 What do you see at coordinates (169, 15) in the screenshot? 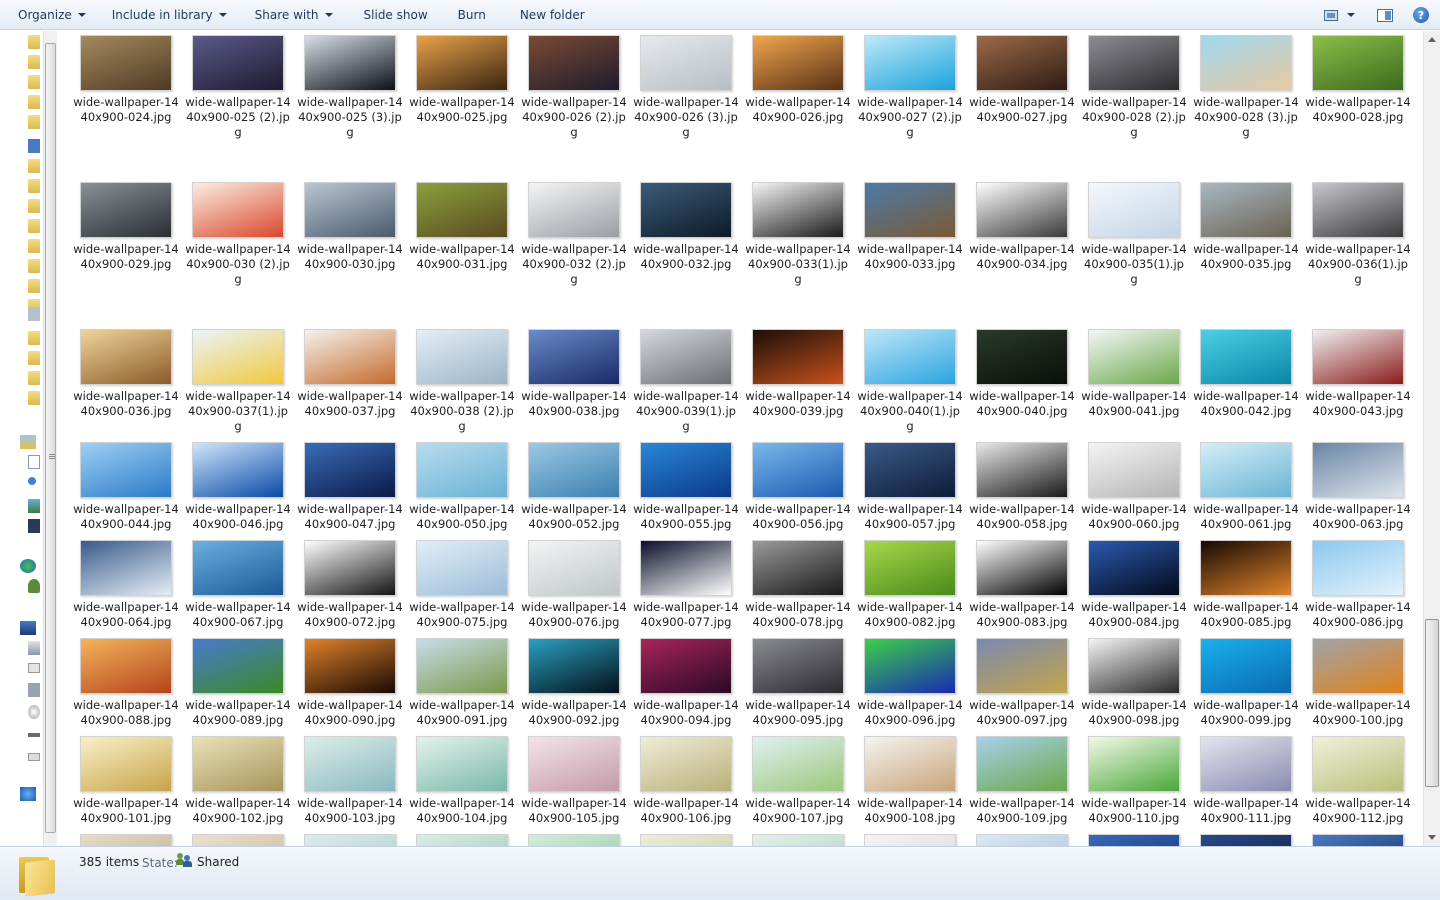
I see `include-in-library-button: Include in library` at bounding box center [169, 15].